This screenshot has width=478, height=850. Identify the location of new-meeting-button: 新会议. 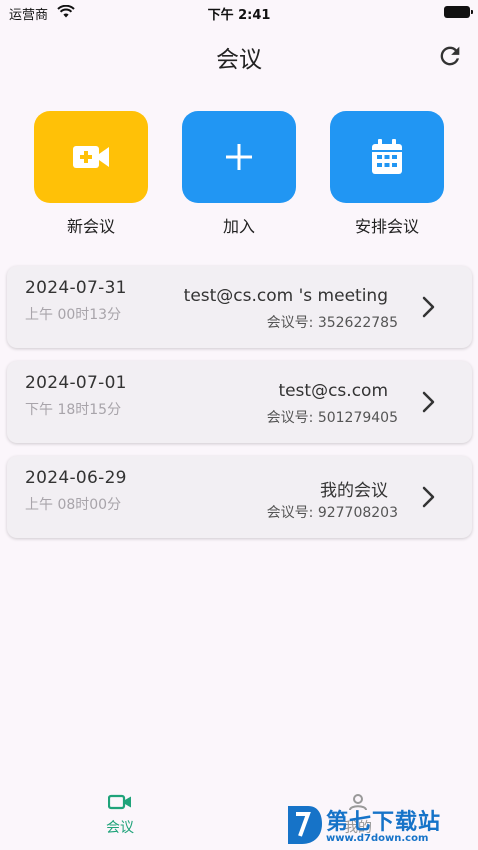
(91, 174).